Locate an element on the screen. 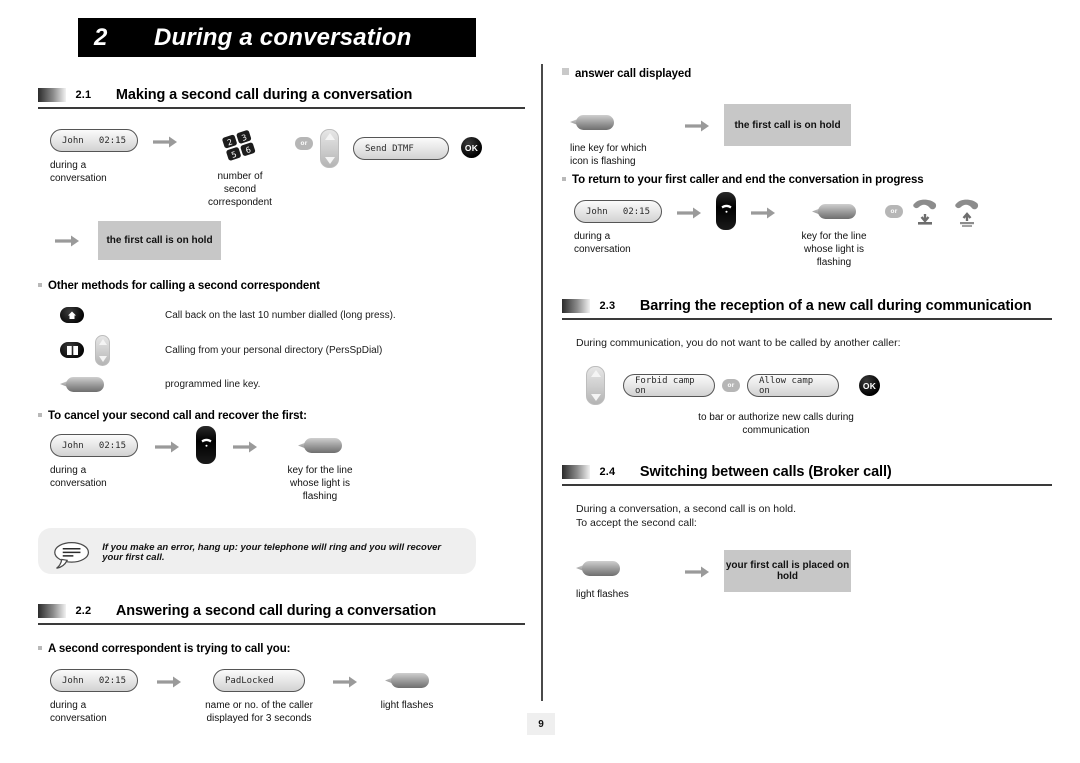 This screenshot has height=763, width=1080. step-line-key: light flashes is located at coordinates (407, 690).